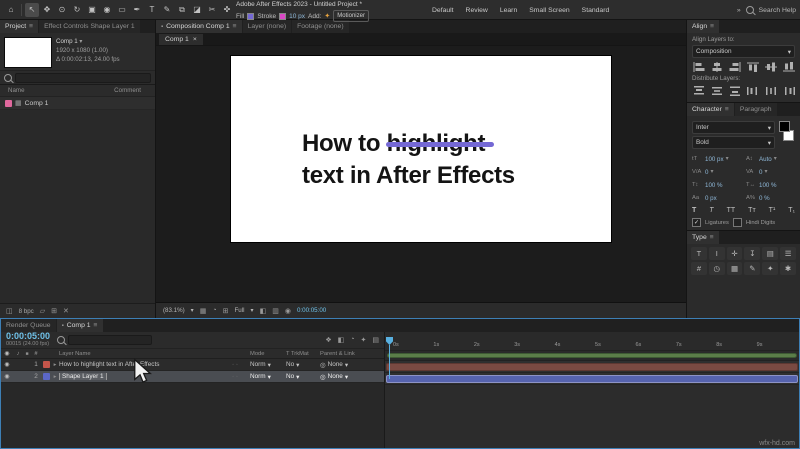  I want to click on camera-icon: ◉, so click(288, 311).